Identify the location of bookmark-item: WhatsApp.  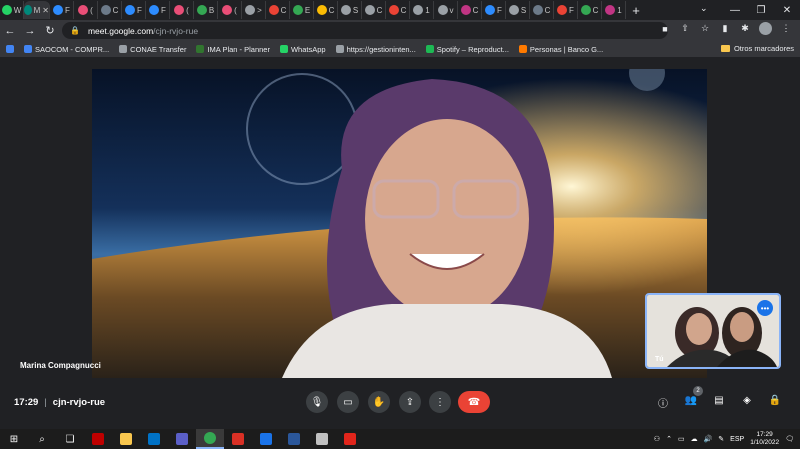
(302, 49).